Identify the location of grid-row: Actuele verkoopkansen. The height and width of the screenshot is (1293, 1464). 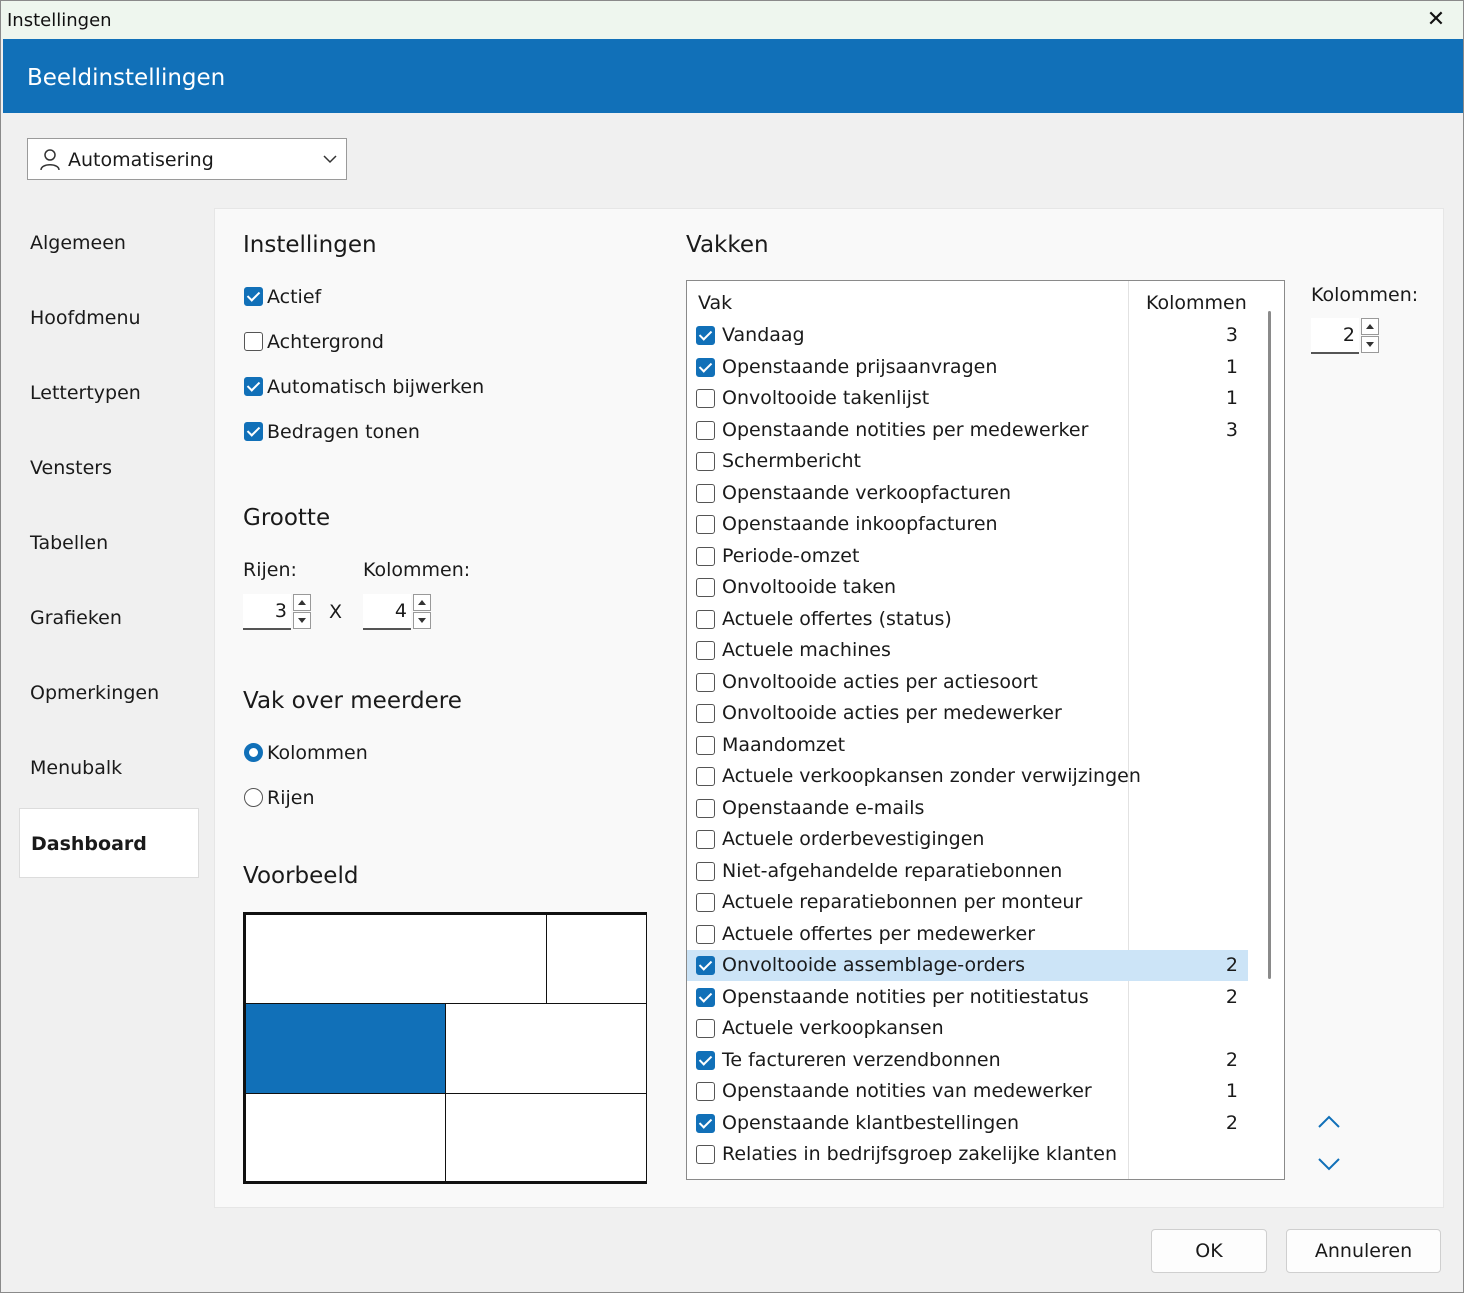
(967, 1028).